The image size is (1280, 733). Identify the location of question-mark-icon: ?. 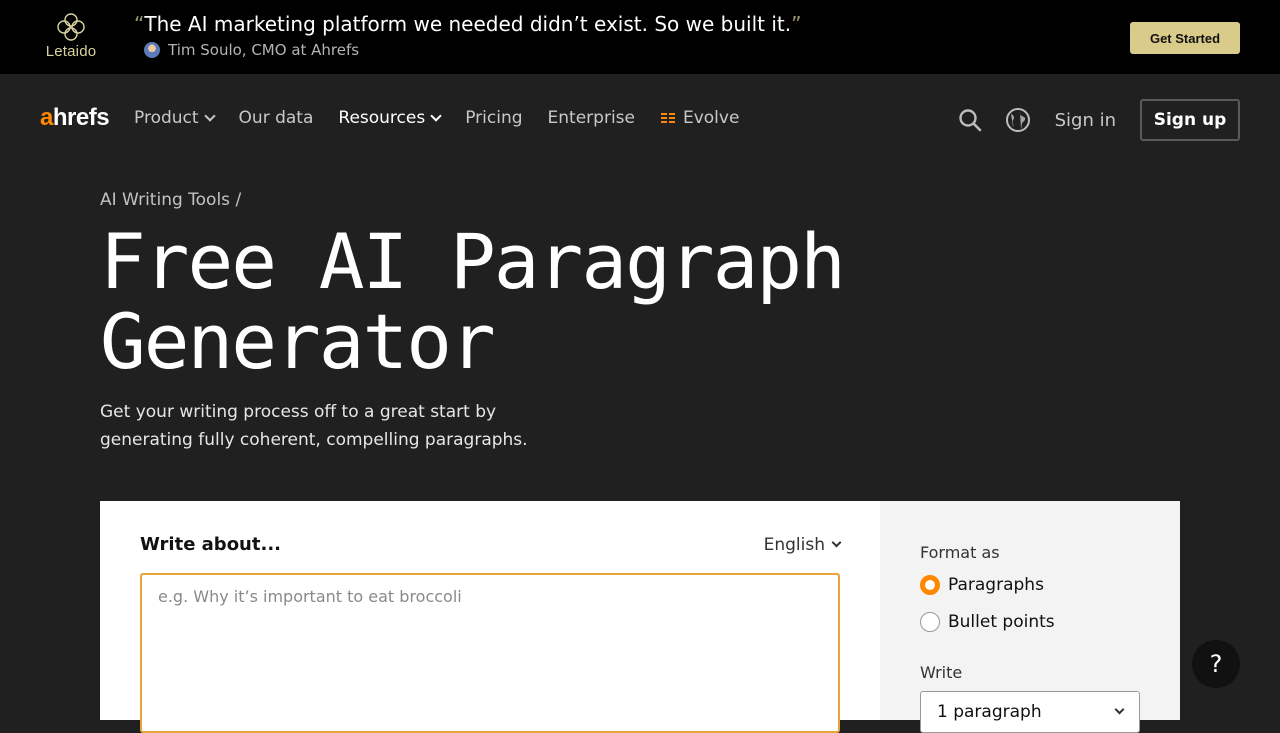
(1216, 664).